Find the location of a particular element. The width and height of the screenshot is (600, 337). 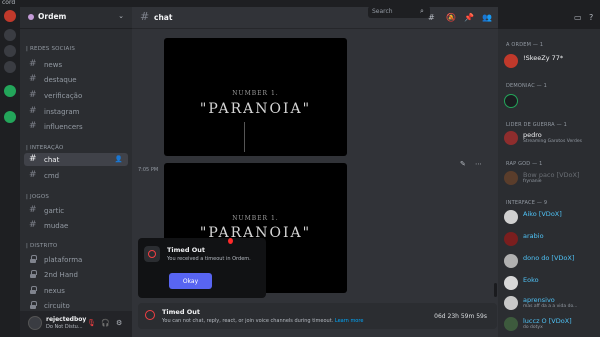

chevron-down-icon: ⌄ is located at coordinates (121, 16).